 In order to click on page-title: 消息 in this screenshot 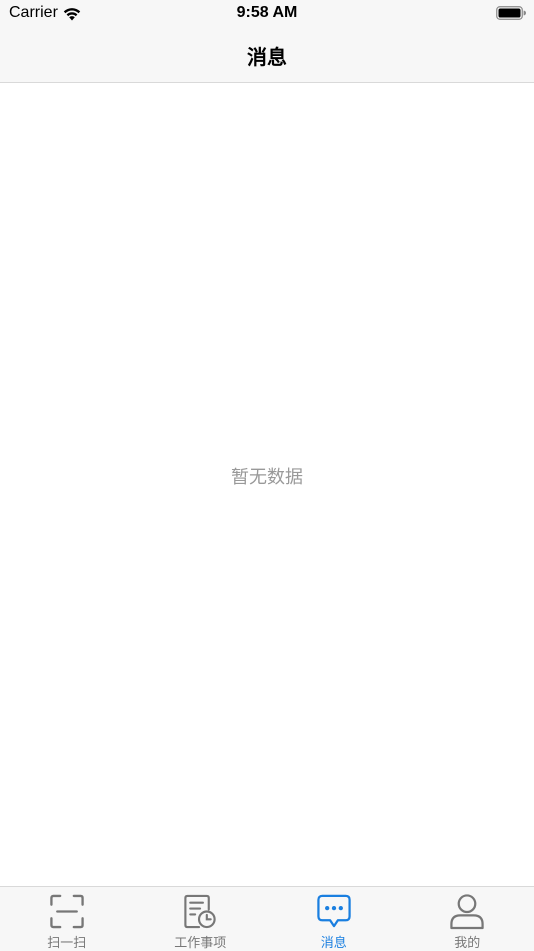, I will do `click(267, 55)`.